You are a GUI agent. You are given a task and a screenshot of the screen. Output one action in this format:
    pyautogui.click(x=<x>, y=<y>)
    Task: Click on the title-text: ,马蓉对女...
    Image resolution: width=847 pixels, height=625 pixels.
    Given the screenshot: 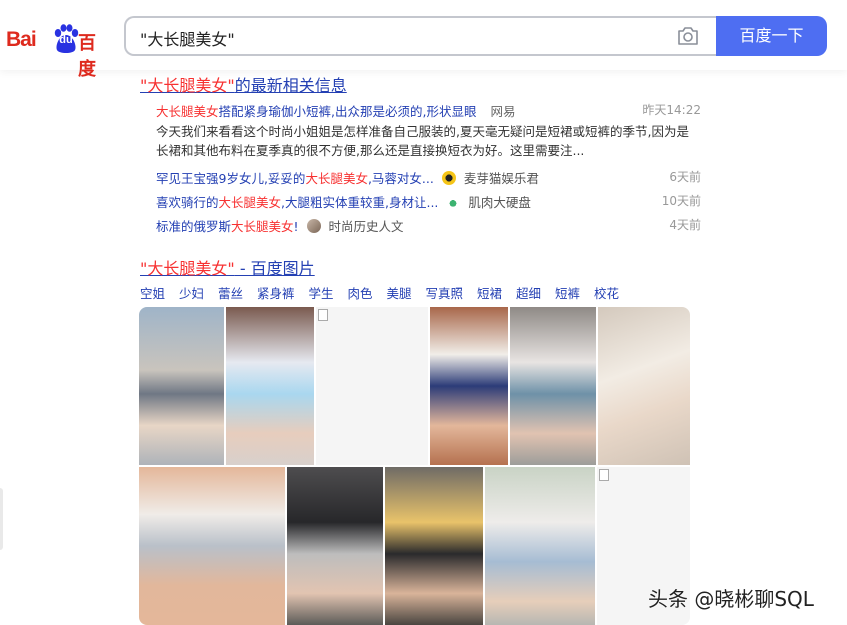 What is the action you would take?
    pyautogui.click(x=400, y=178)
    